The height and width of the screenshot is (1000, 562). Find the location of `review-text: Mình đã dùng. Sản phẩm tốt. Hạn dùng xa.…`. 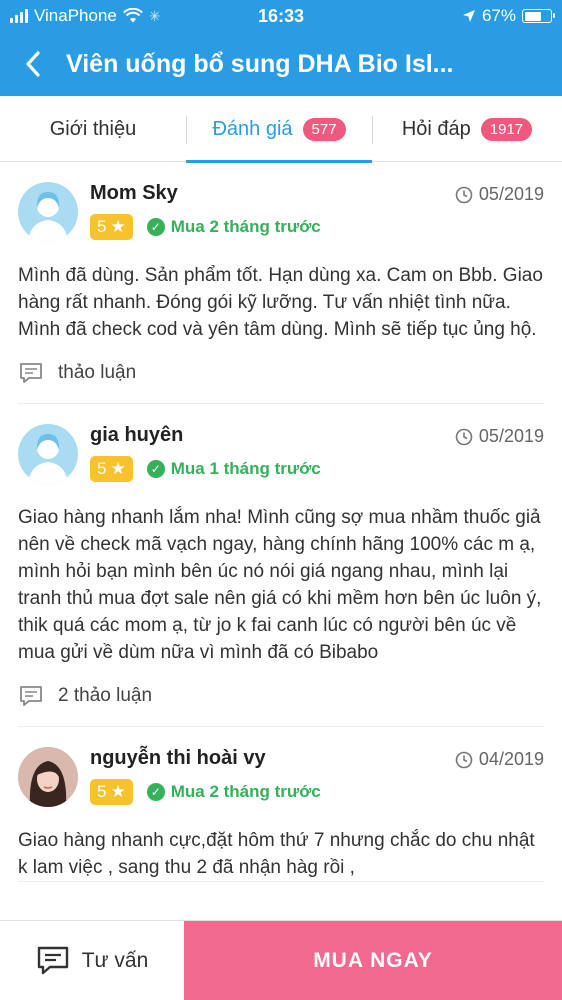

review-text: Mình đã dùng. Sản phẩm tốt. Hạn dùng xa.… is located at coordinates (280, 302).